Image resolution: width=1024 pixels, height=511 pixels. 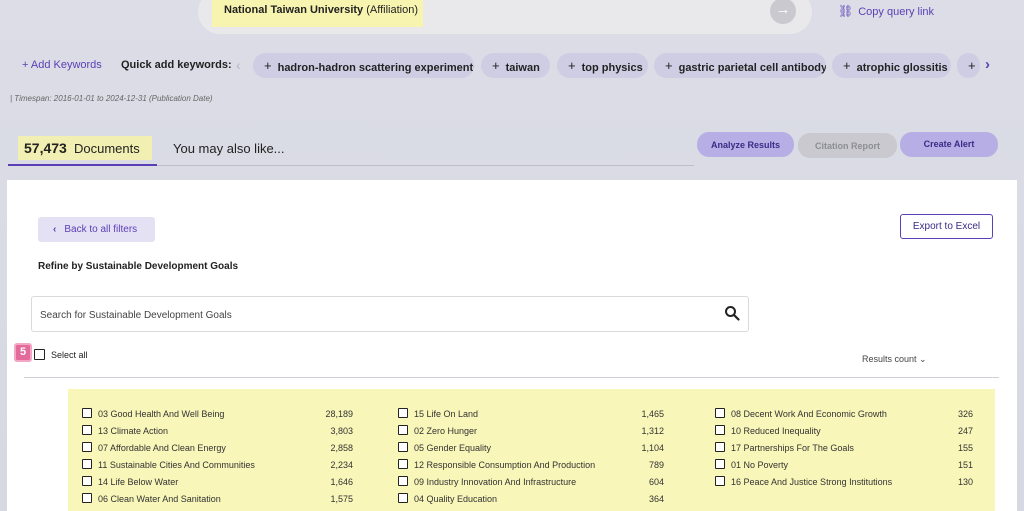 I want to click on sdg-label: 02 Zero Hunger, so click(x=446, y=431).